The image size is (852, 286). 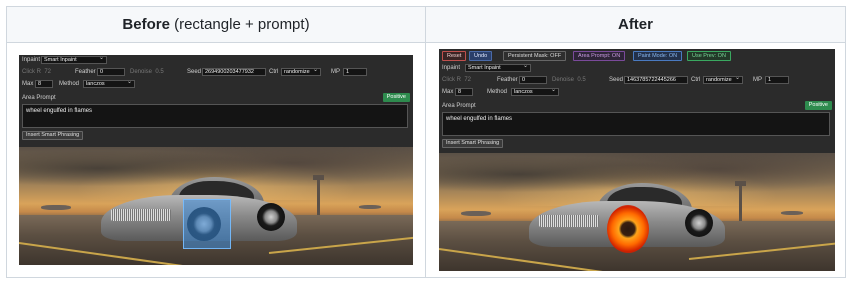 What do you see at coordinates (146, 24) in the screenshot?
I see `header-before-bold: Before` at bounding box center [146, 24].